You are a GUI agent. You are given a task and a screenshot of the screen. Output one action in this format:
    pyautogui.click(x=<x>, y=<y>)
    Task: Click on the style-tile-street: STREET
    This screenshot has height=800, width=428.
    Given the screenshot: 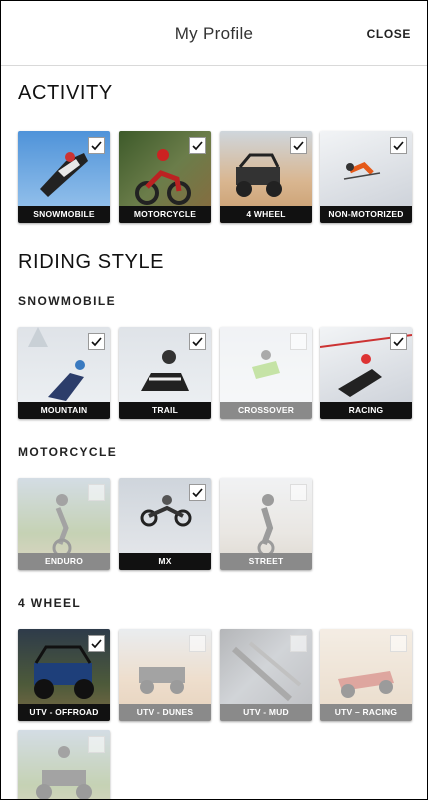 What is the action you would take?
    pyautogui.click(x=266, y=524)
    